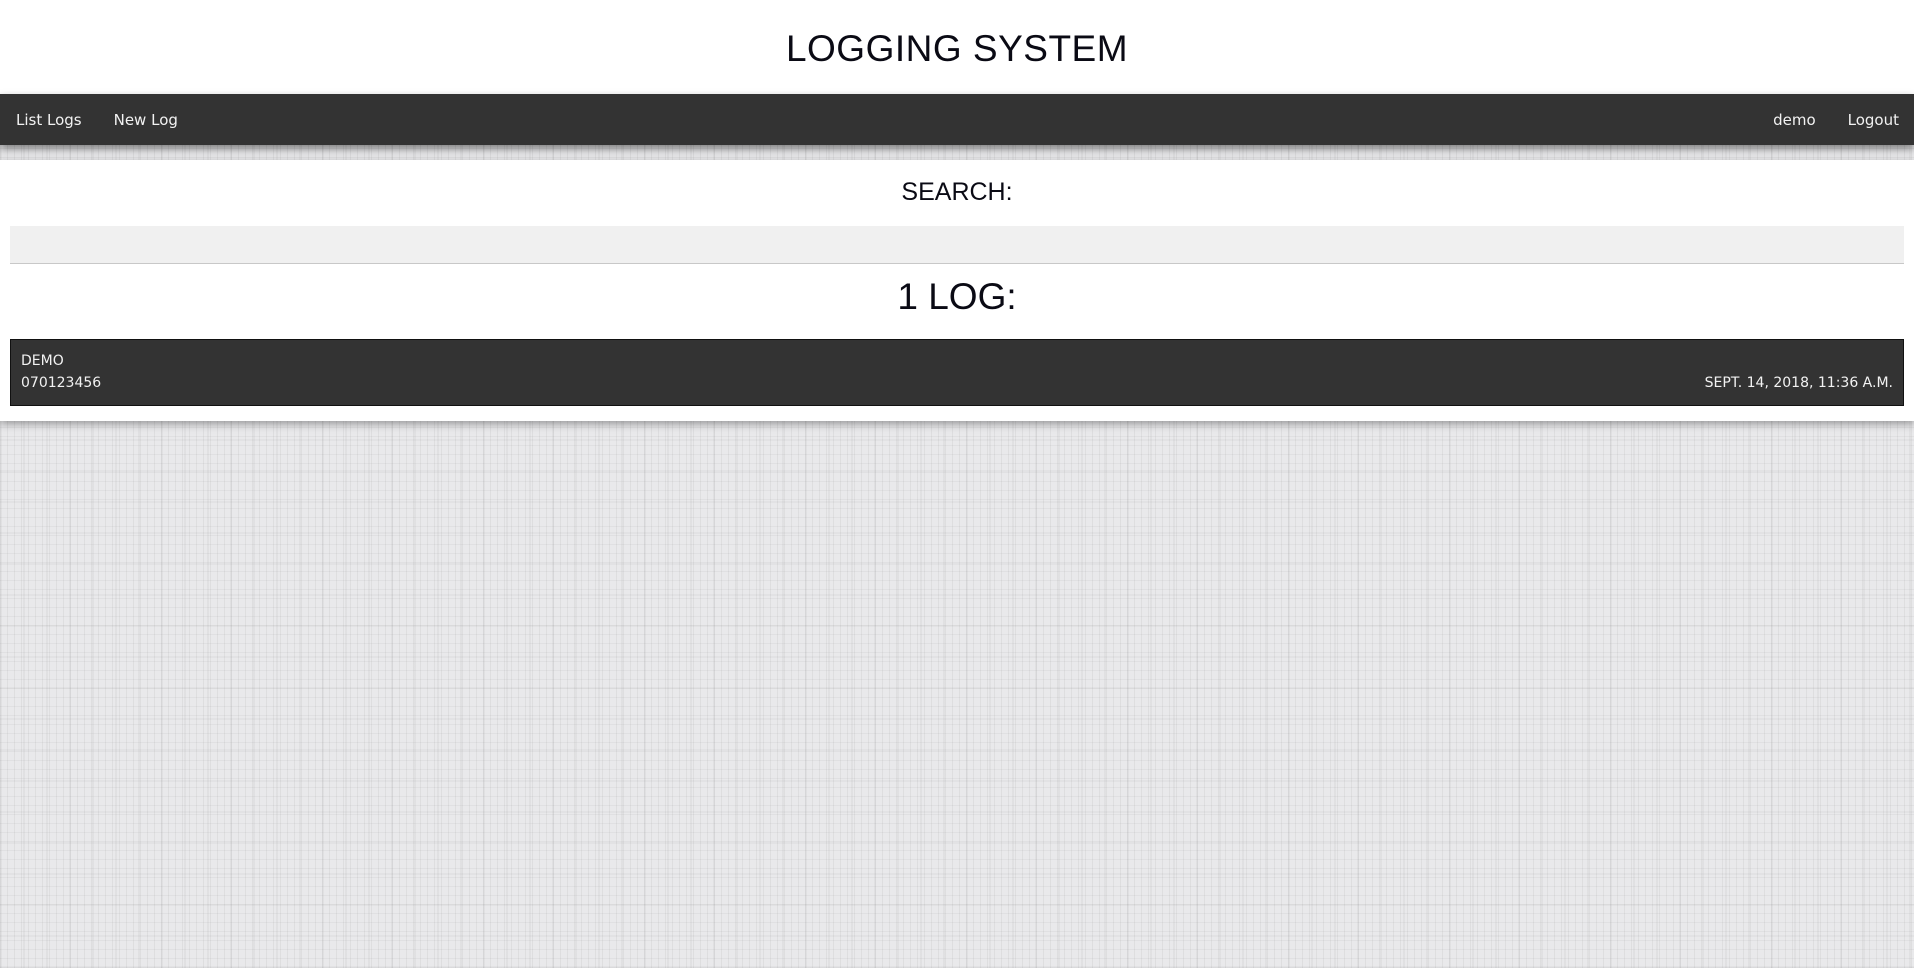  I want to click on search-input, so click(957, 245).